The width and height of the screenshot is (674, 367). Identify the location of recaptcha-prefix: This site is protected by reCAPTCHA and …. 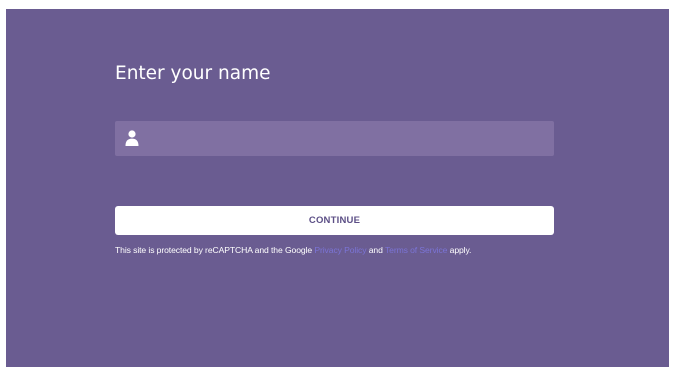
(214, 250).